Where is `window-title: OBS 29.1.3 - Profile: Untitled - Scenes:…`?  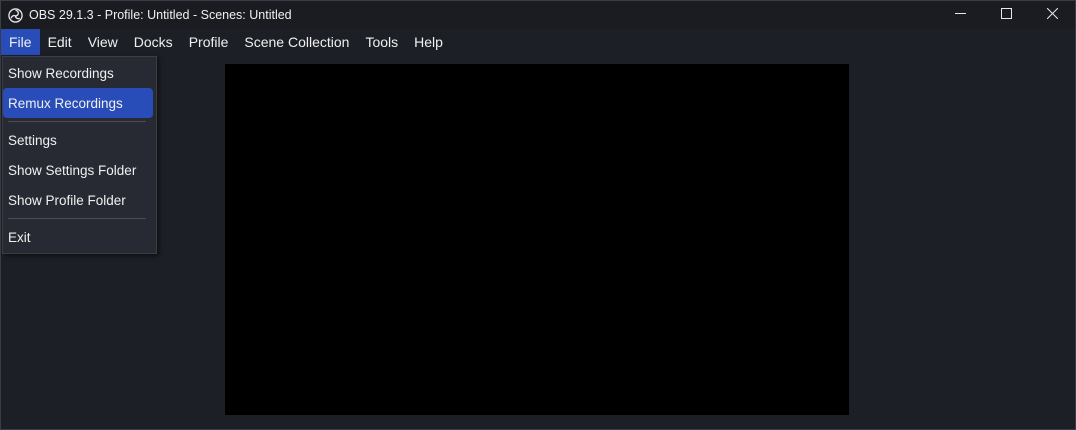
window-title: OBS 29.1.3 - Profile: Untitled - Scenes:… is located at coordinates (160, 15).